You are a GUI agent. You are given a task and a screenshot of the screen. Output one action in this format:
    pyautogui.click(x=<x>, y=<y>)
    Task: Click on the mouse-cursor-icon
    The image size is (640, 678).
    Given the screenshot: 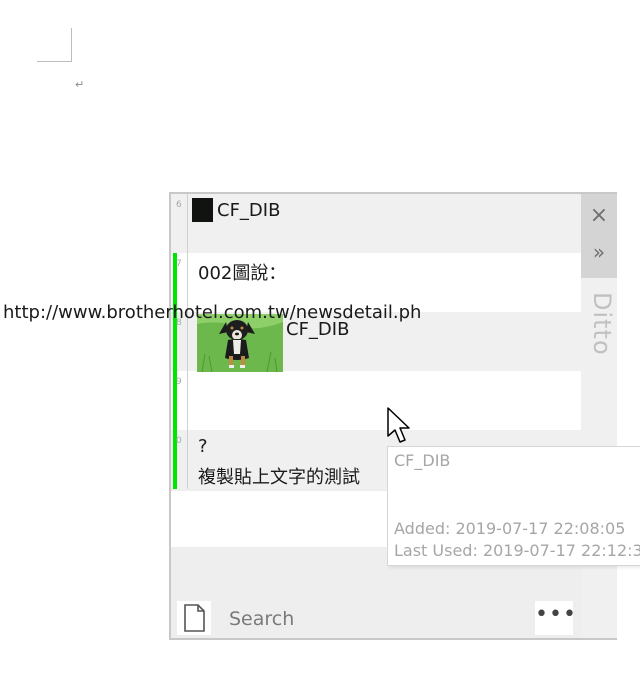 What is the action you would take?
    pyautogui.click(x=398, y=425)
    